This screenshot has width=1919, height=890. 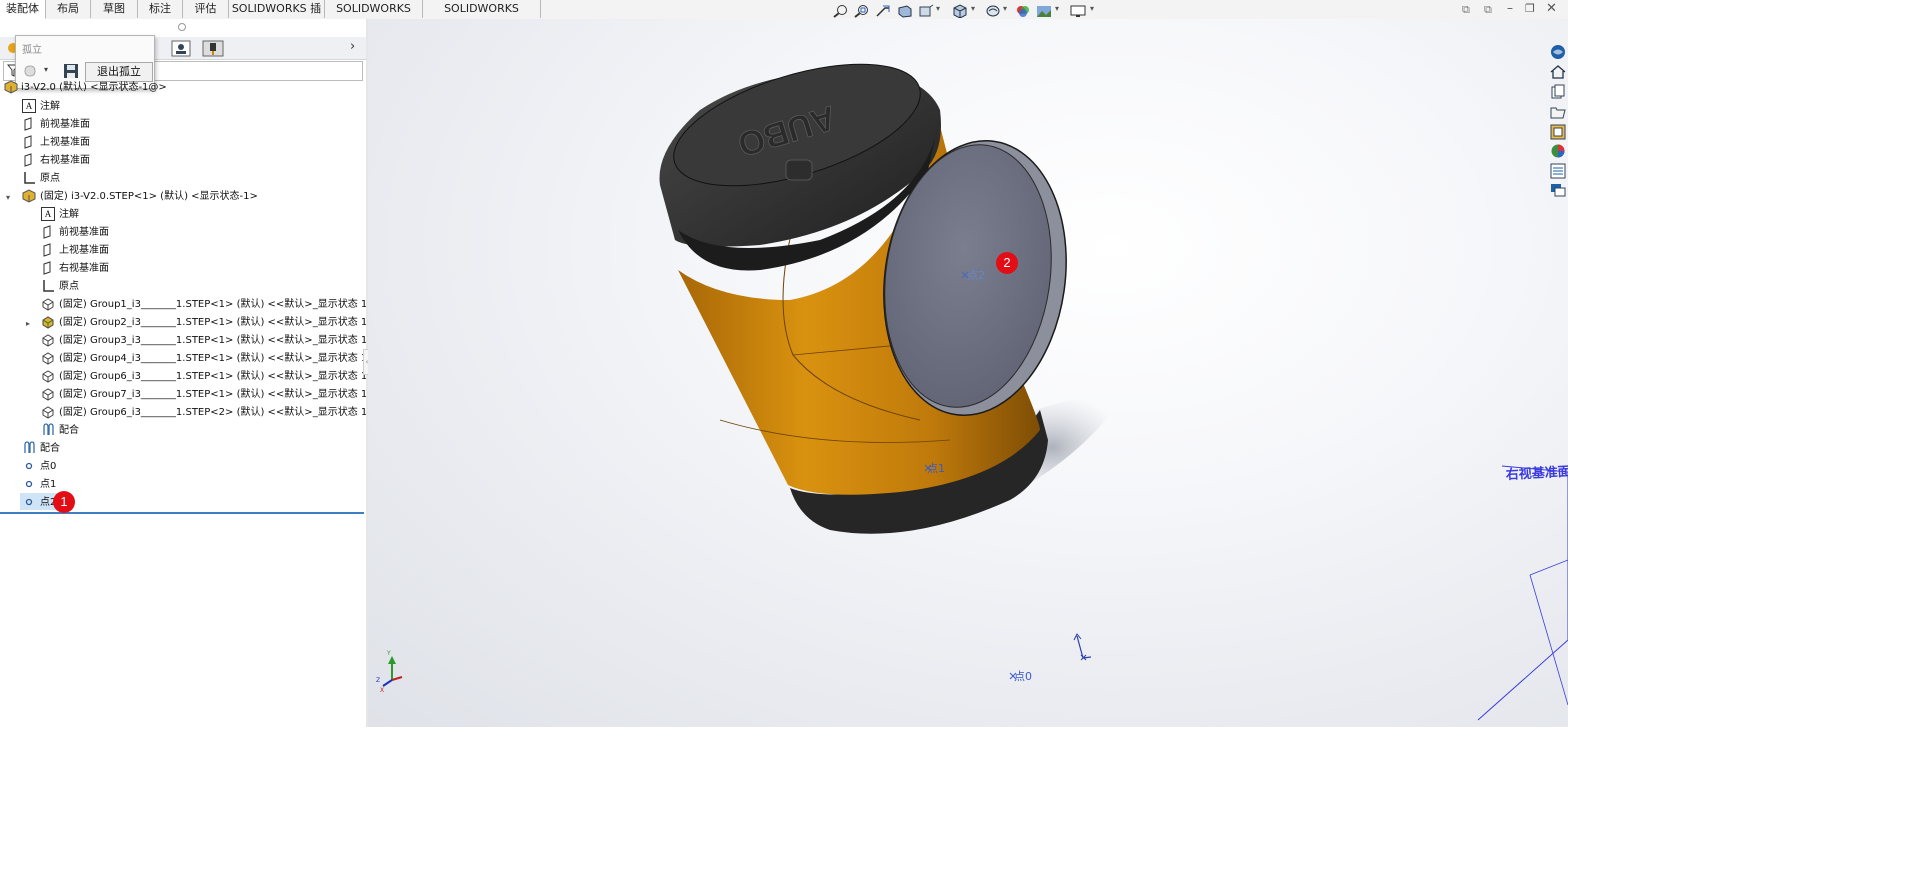 What do you see at coordinates (75, 233) in the screenshot?
I see `tree-item-sub-front-plane: 前视基准面` at bounding box center [75, 233].